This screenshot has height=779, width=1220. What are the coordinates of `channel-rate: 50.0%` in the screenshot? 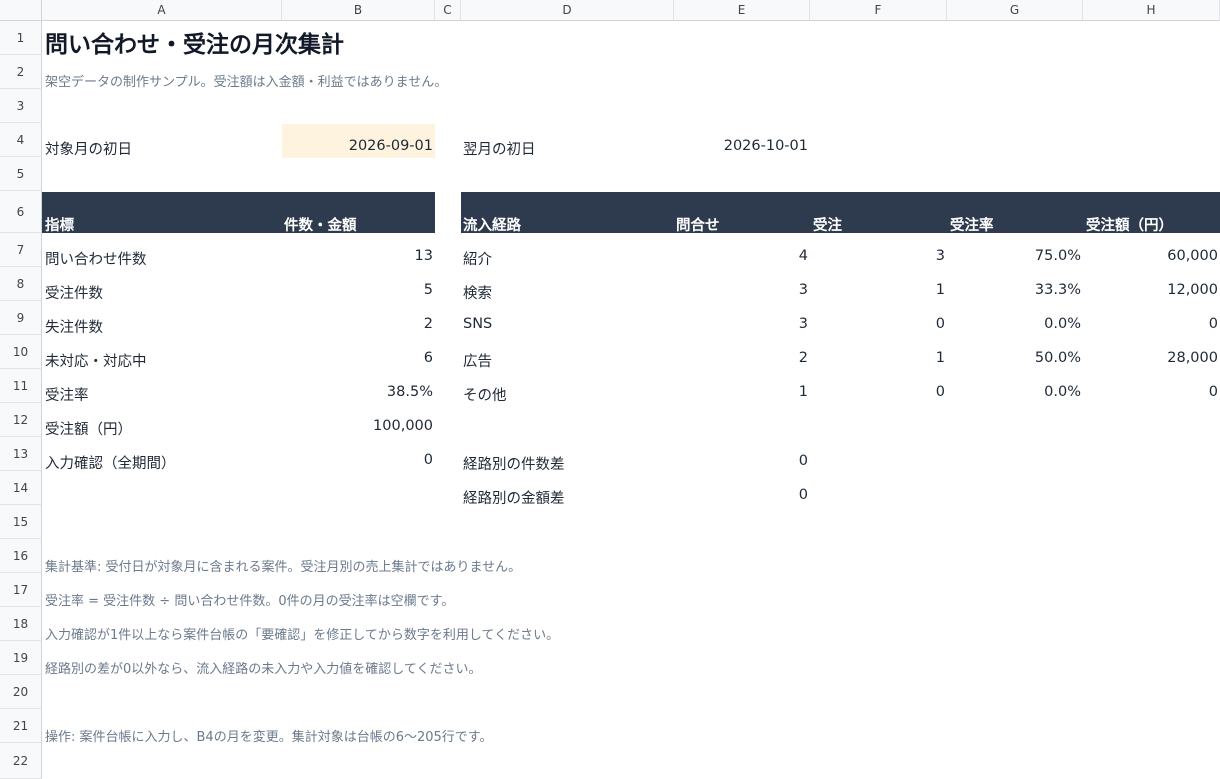 It's located at (1014, 358).